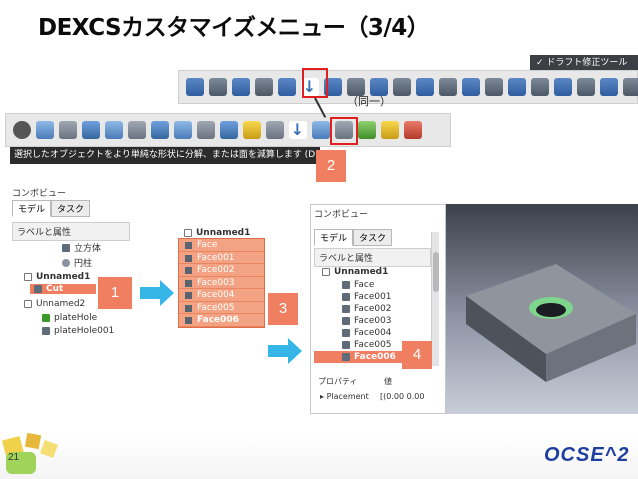  What do you see at coordinates (341, 215) in the screenshot?
I see `combo-view-title-right: コンボビュー` at bounding box center [341, 215].